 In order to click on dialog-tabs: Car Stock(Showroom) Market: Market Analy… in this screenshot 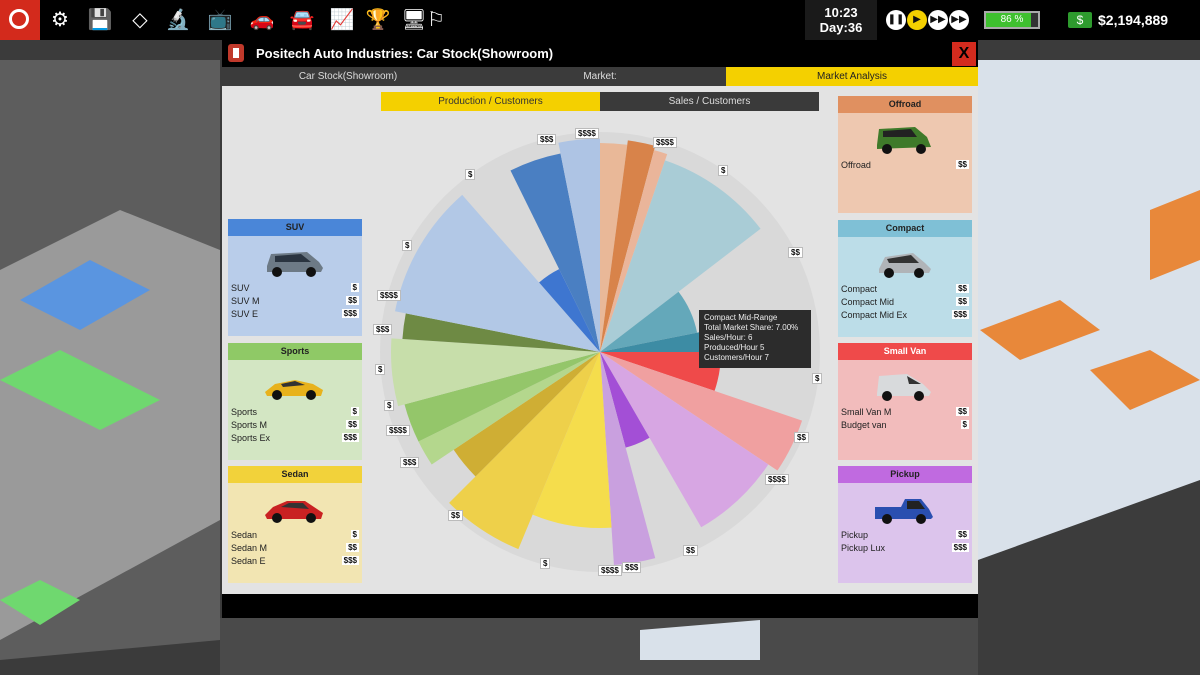, I will do `click(600, 76)`.